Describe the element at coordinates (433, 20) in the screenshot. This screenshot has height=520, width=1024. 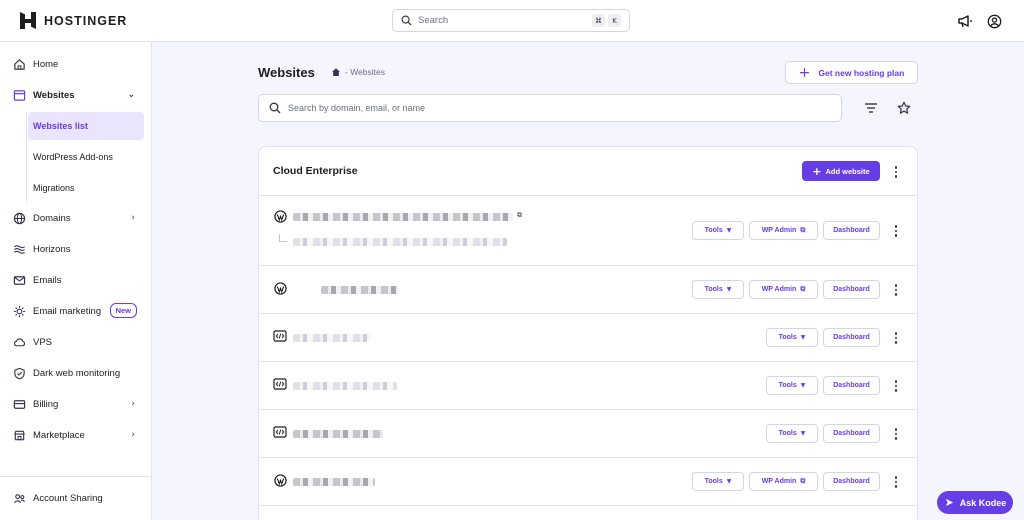
I see `global-search-placeholder: Search` at that location.